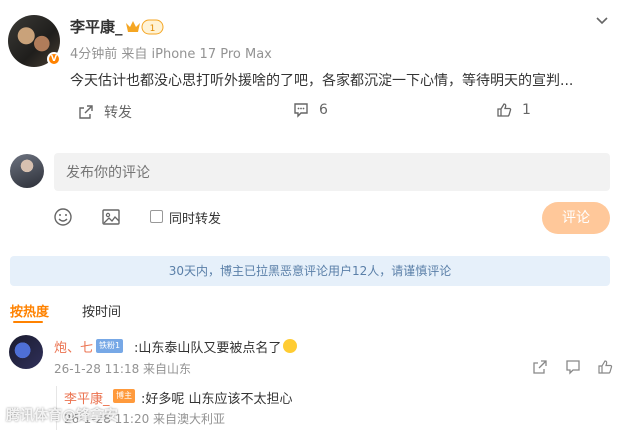 The image size is (627, 432). Describe the element at coordinates (101, 310) in the screenshot. I see `sort-by-time-tab: 按时间` at that location.